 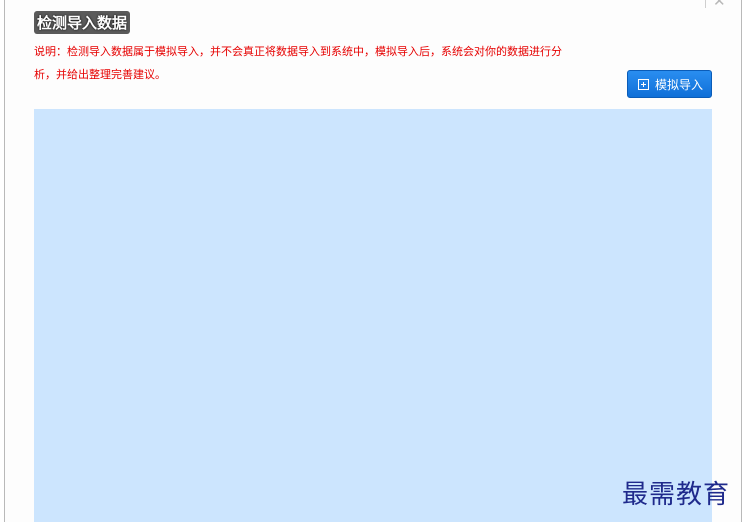 What do you see at coordinates (643, 84) in the screenshot?
I see `add-box-icon` at bounding box center [643, 84].